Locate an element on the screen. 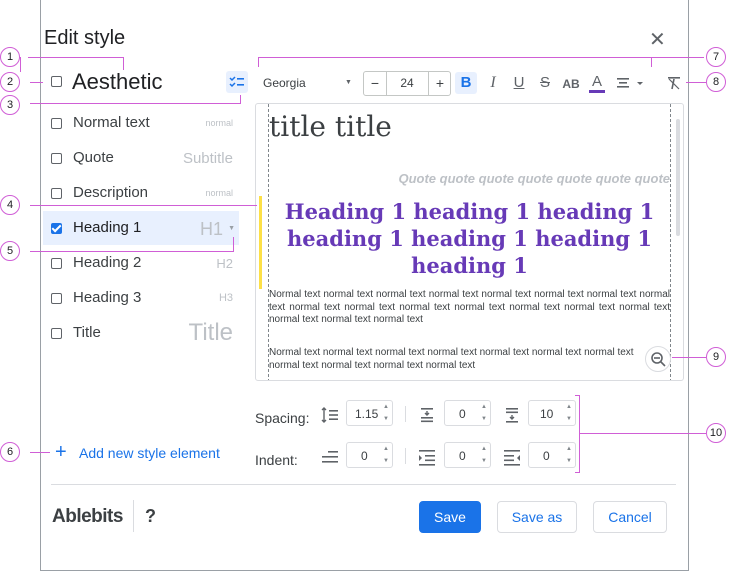 The width and height of the screenshot is (730, 572). font-size-stepper: − 24 + is located at coordinates (407, 83).